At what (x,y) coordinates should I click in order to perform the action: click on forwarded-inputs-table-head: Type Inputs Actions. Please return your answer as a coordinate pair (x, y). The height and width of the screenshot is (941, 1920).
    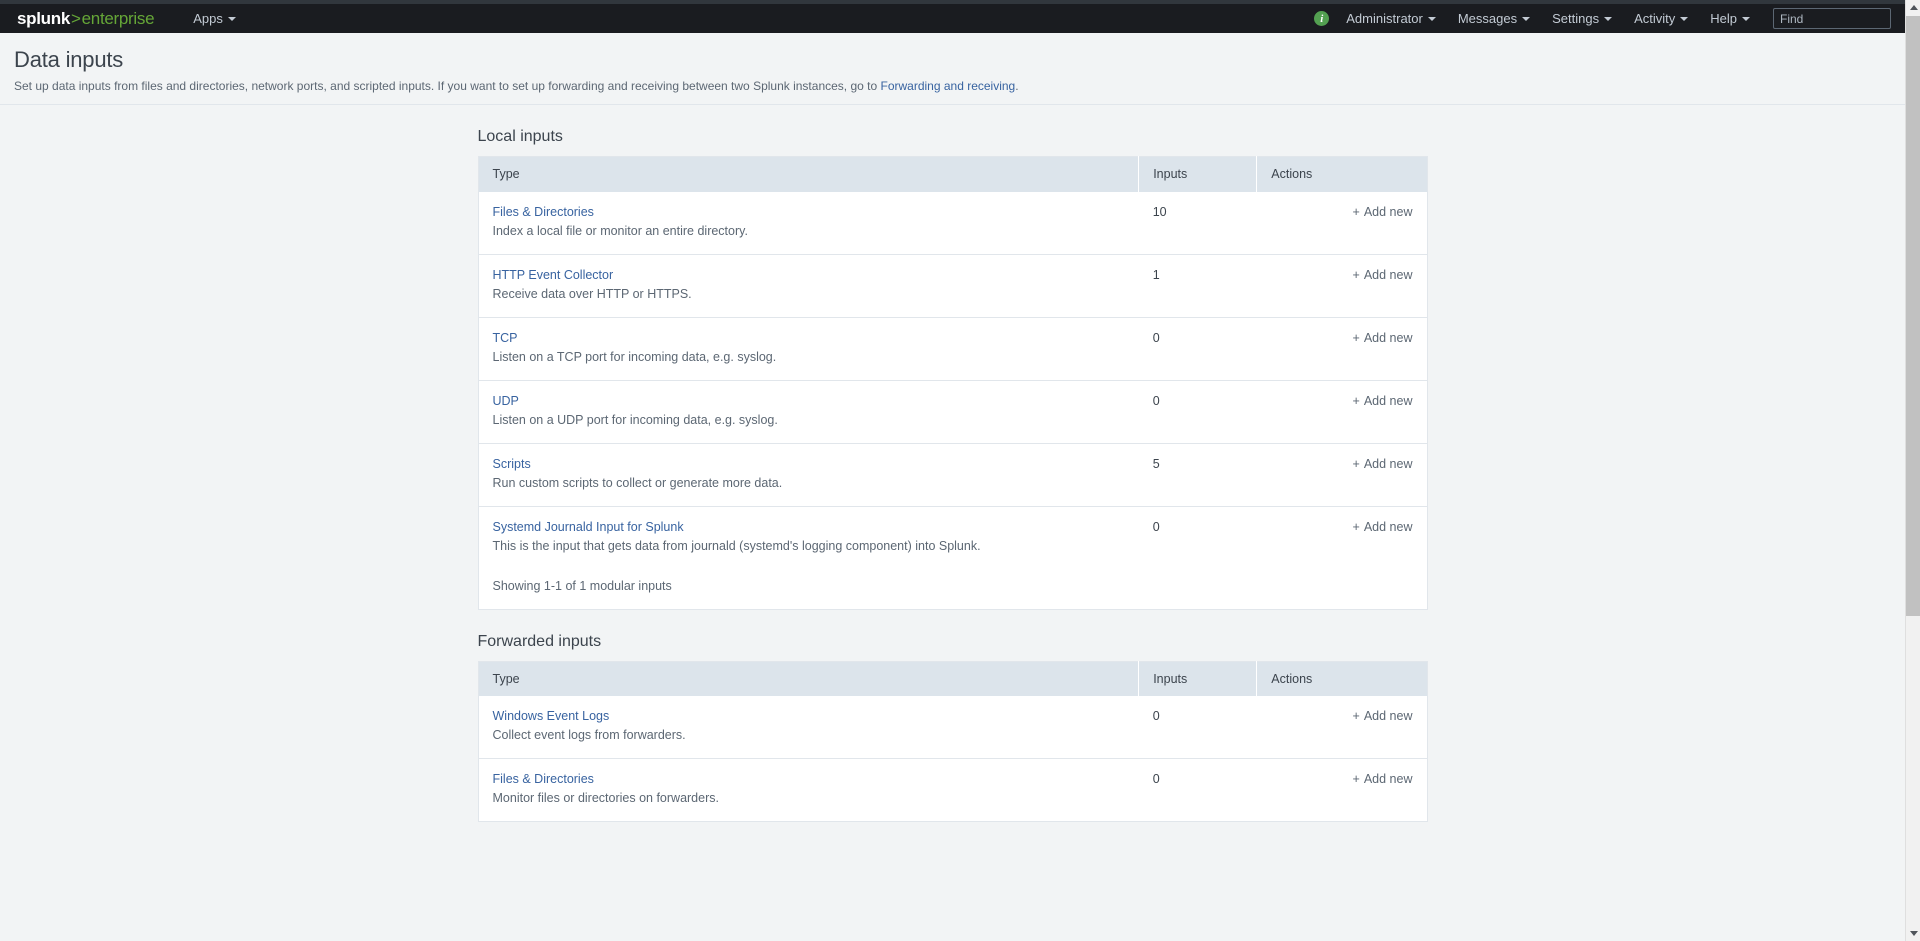
    Looking at the image, I should click on (952, 678).